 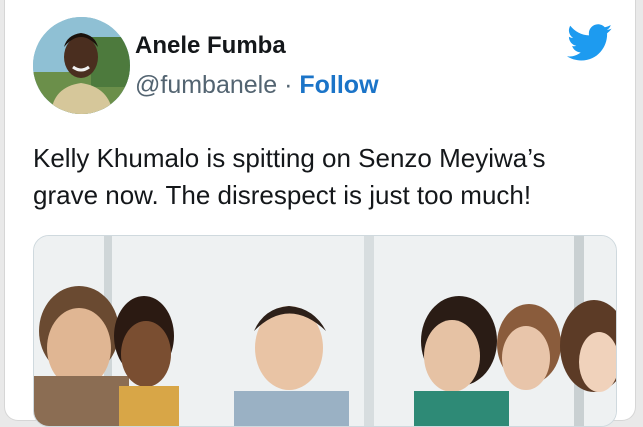 What do you see at coordinates (81, 65) in the screenshot?
I see `author-avatar` at bounding box center [81, 65].